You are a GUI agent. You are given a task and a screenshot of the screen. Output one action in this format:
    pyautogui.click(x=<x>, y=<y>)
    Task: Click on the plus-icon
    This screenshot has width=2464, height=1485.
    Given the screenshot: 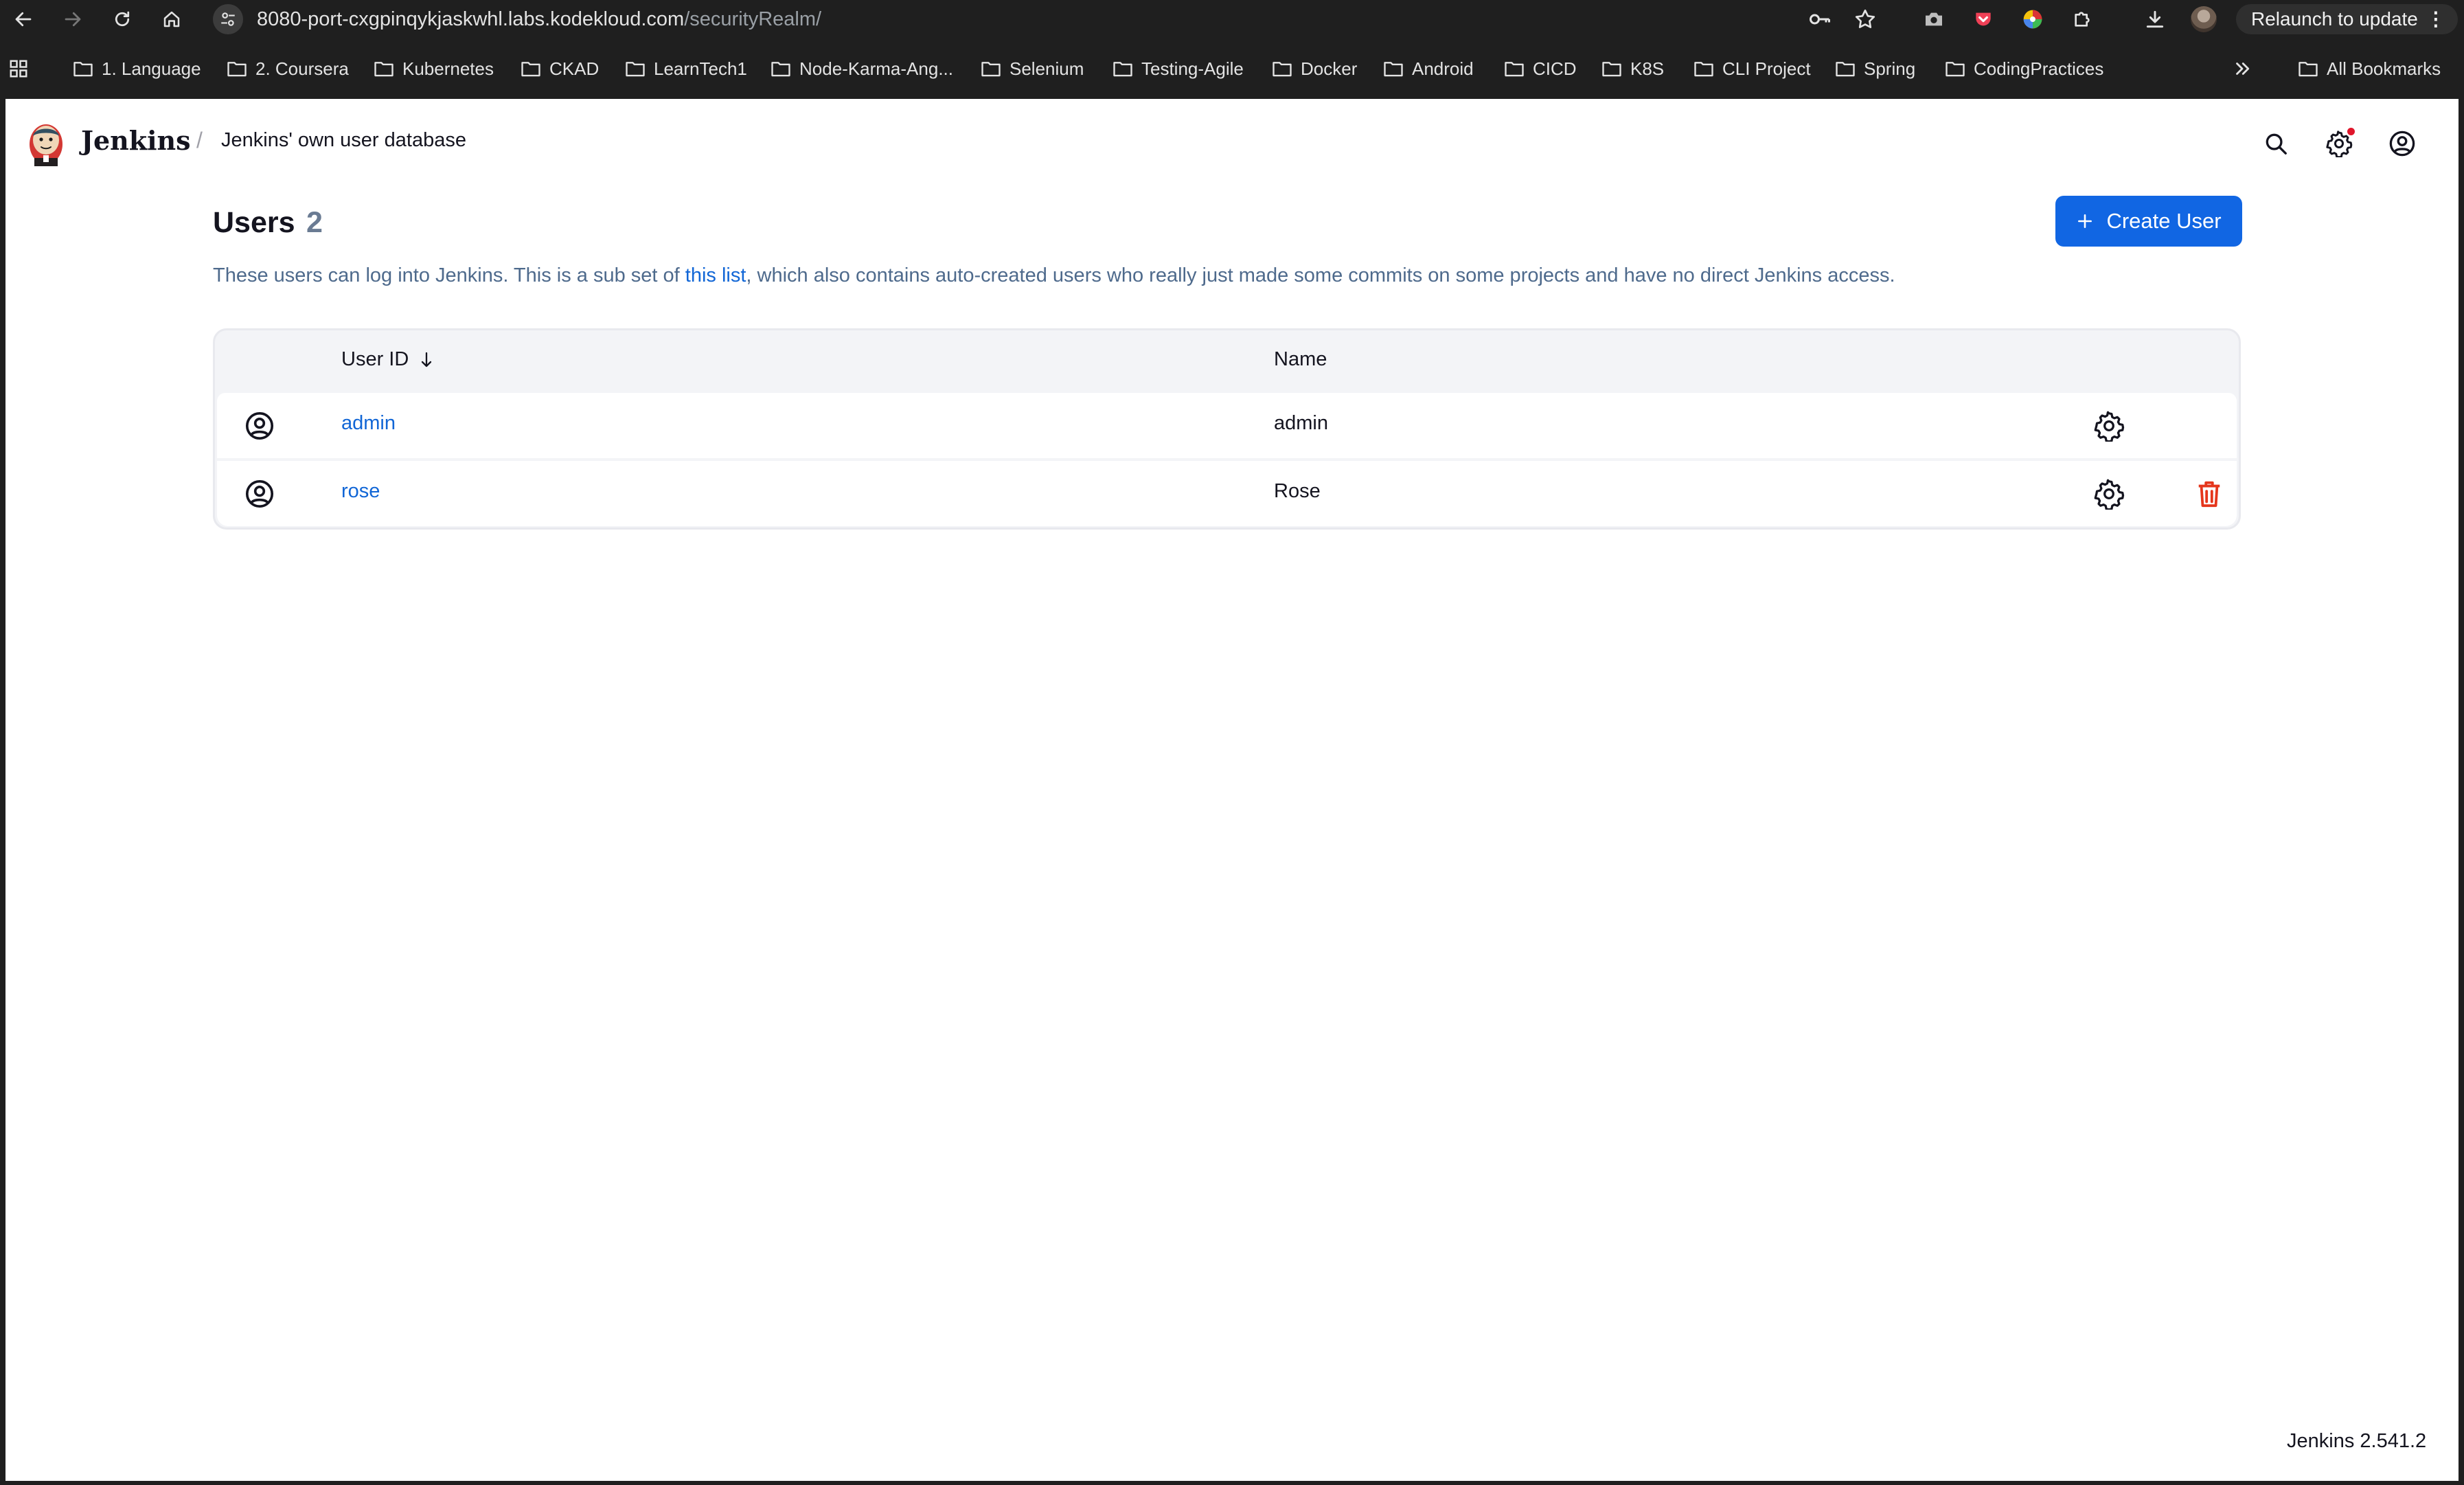 What is the action you would take?
    pyautogui.click(x=2085, y=221)
    